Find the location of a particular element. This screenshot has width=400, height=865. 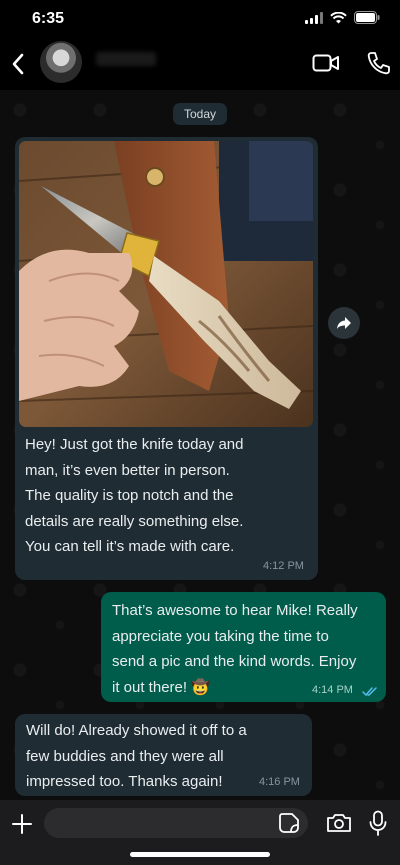

status-icons is located at coordinates (342, 17).